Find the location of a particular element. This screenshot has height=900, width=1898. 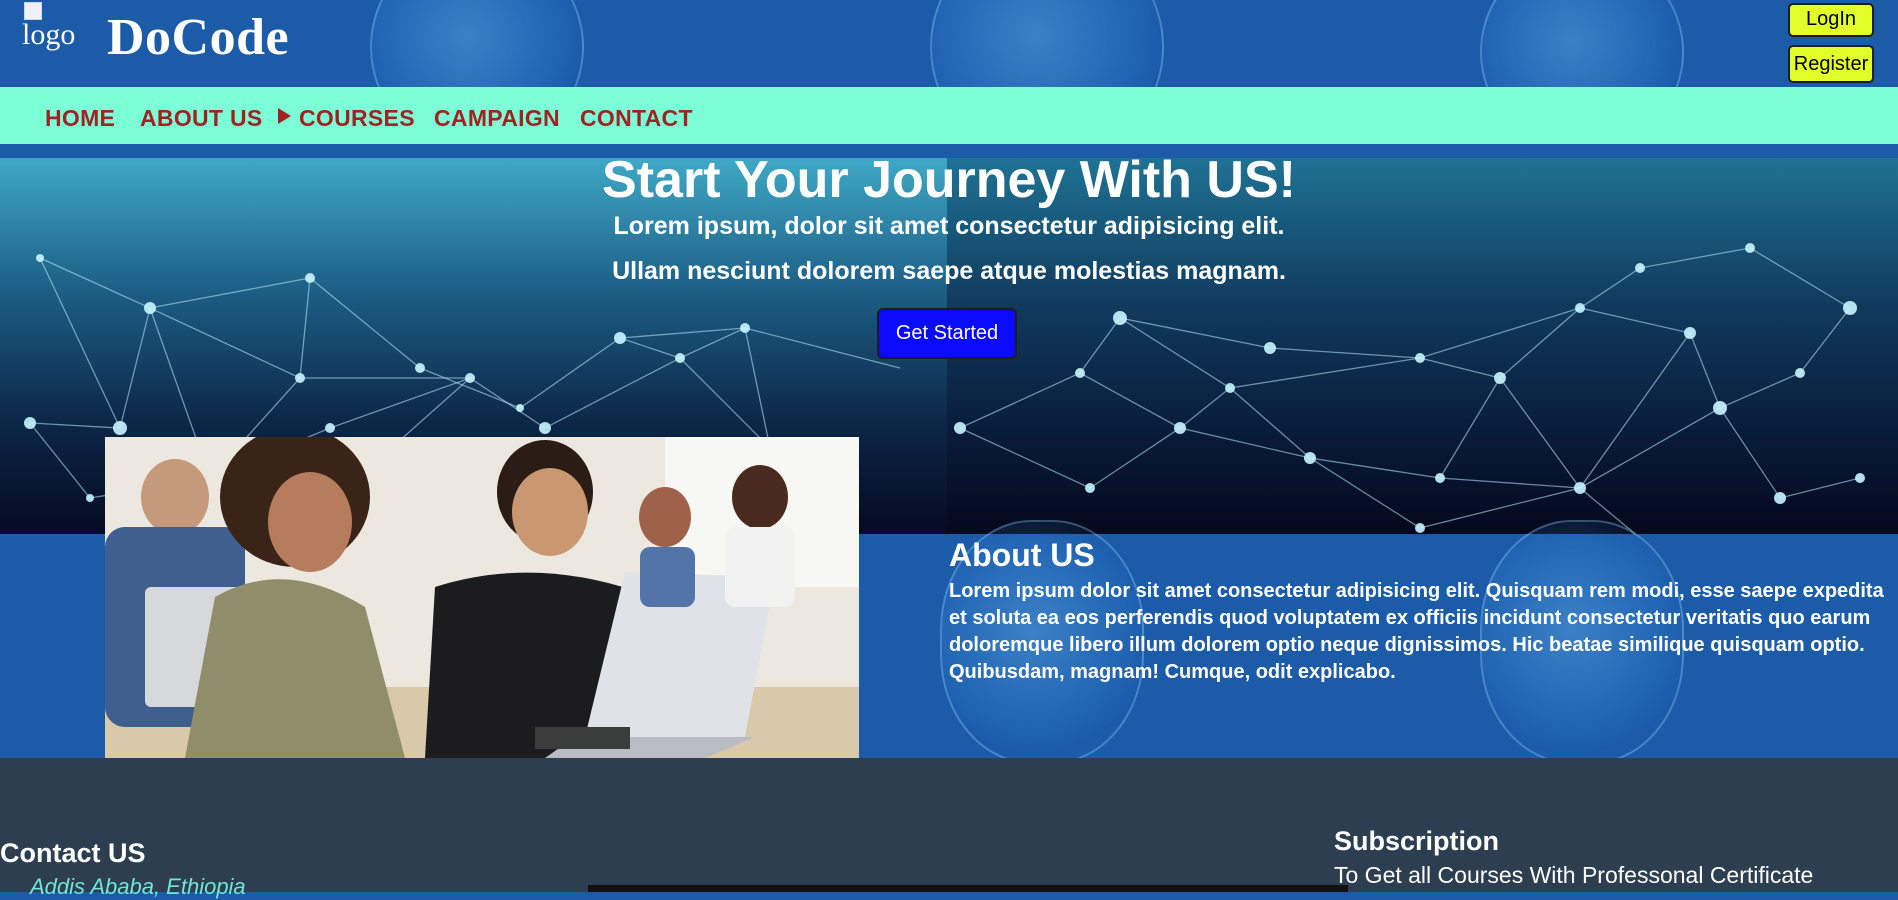

nav-item-home: HOME is located at coordinates (80, 118).